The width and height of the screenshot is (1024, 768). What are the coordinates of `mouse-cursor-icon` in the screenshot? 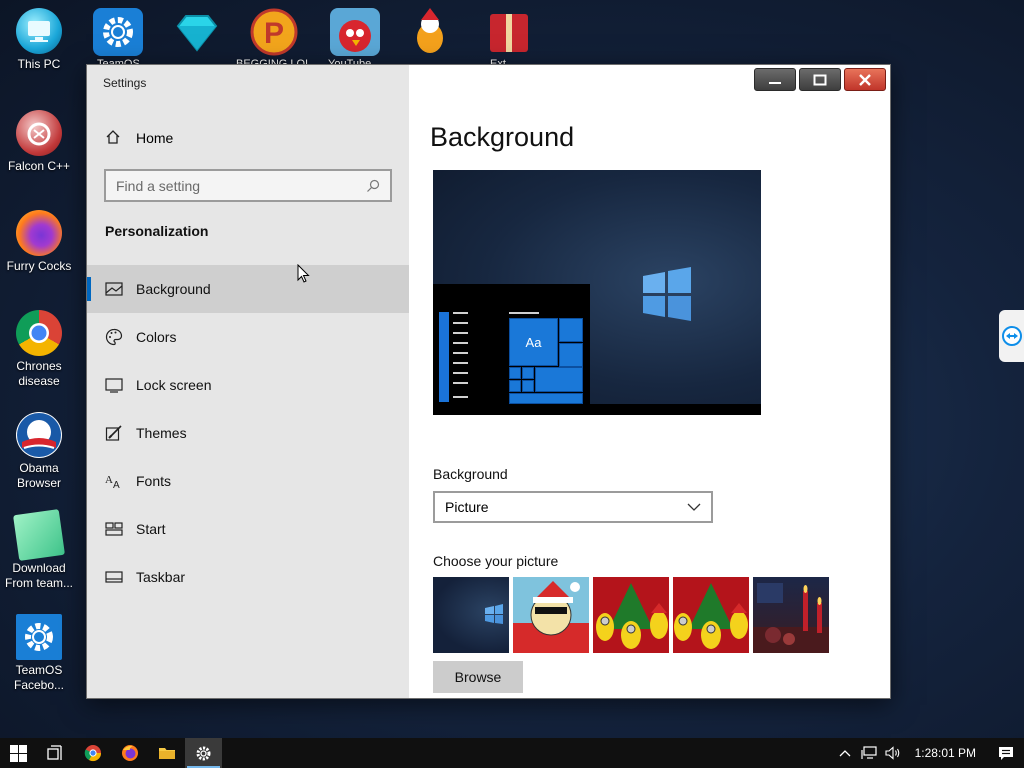 It's located at (303, 273).